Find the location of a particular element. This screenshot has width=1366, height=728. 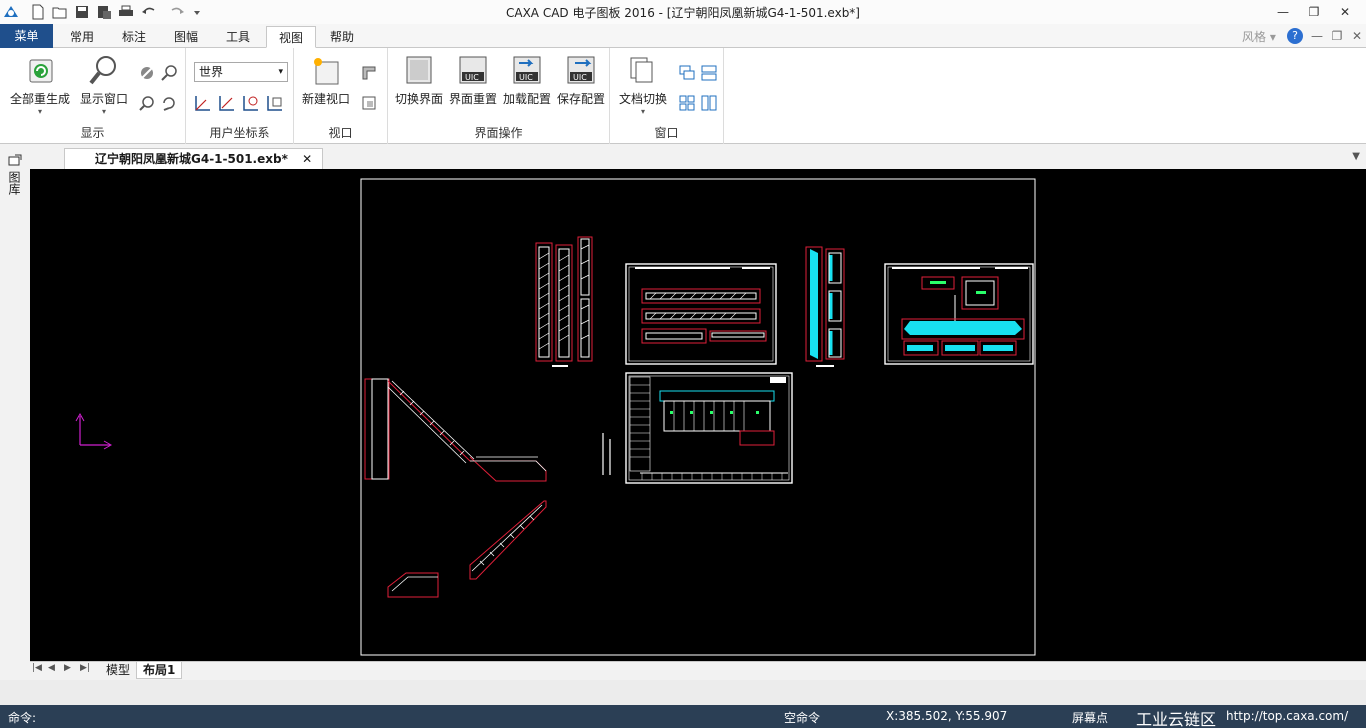

tile-horizontal-icon is located at coordinates (709, 73).